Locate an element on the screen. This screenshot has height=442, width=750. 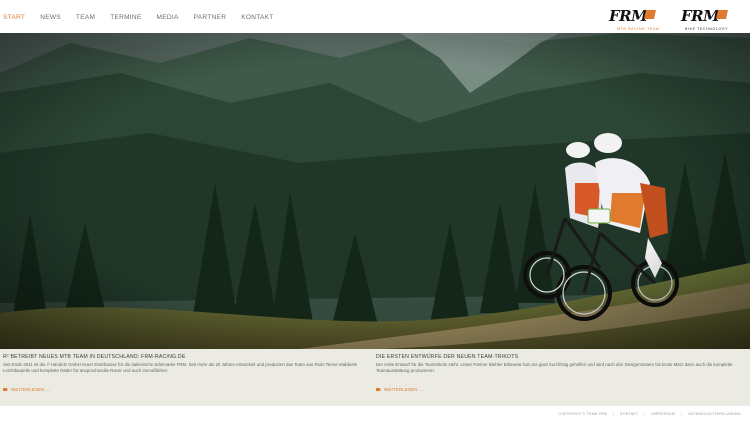
frm-bike-logo: FRM BIKE TECHNOLOGY is located at coordinates (705, 19).